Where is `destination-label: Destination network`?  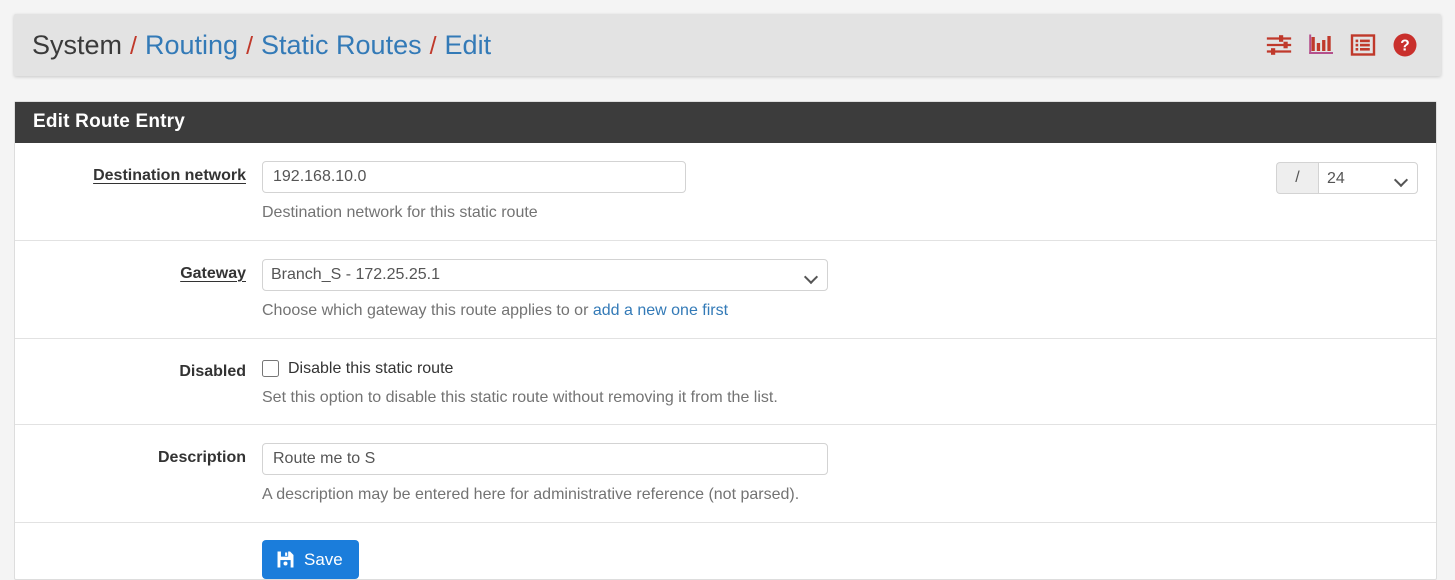
destination-label: Destination network is located at coordinates (169, 175).